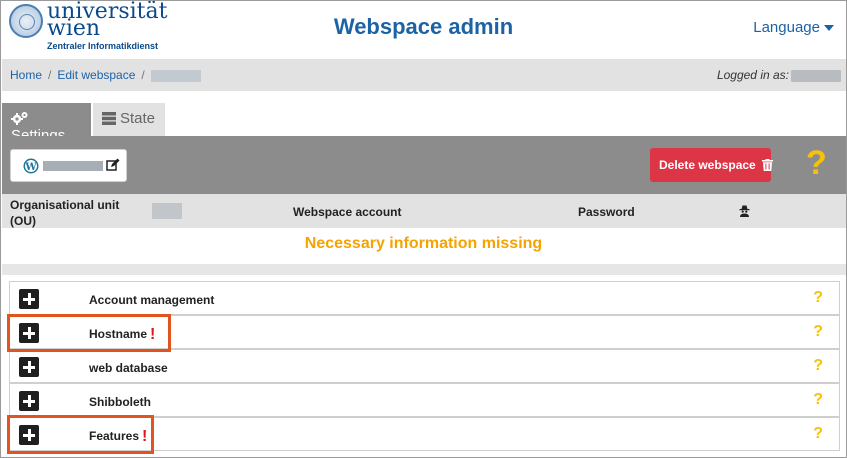 This screenshot has height=458, width=847. I want to click on delete-webspace-label: Delete webspace, so click(707, 165).